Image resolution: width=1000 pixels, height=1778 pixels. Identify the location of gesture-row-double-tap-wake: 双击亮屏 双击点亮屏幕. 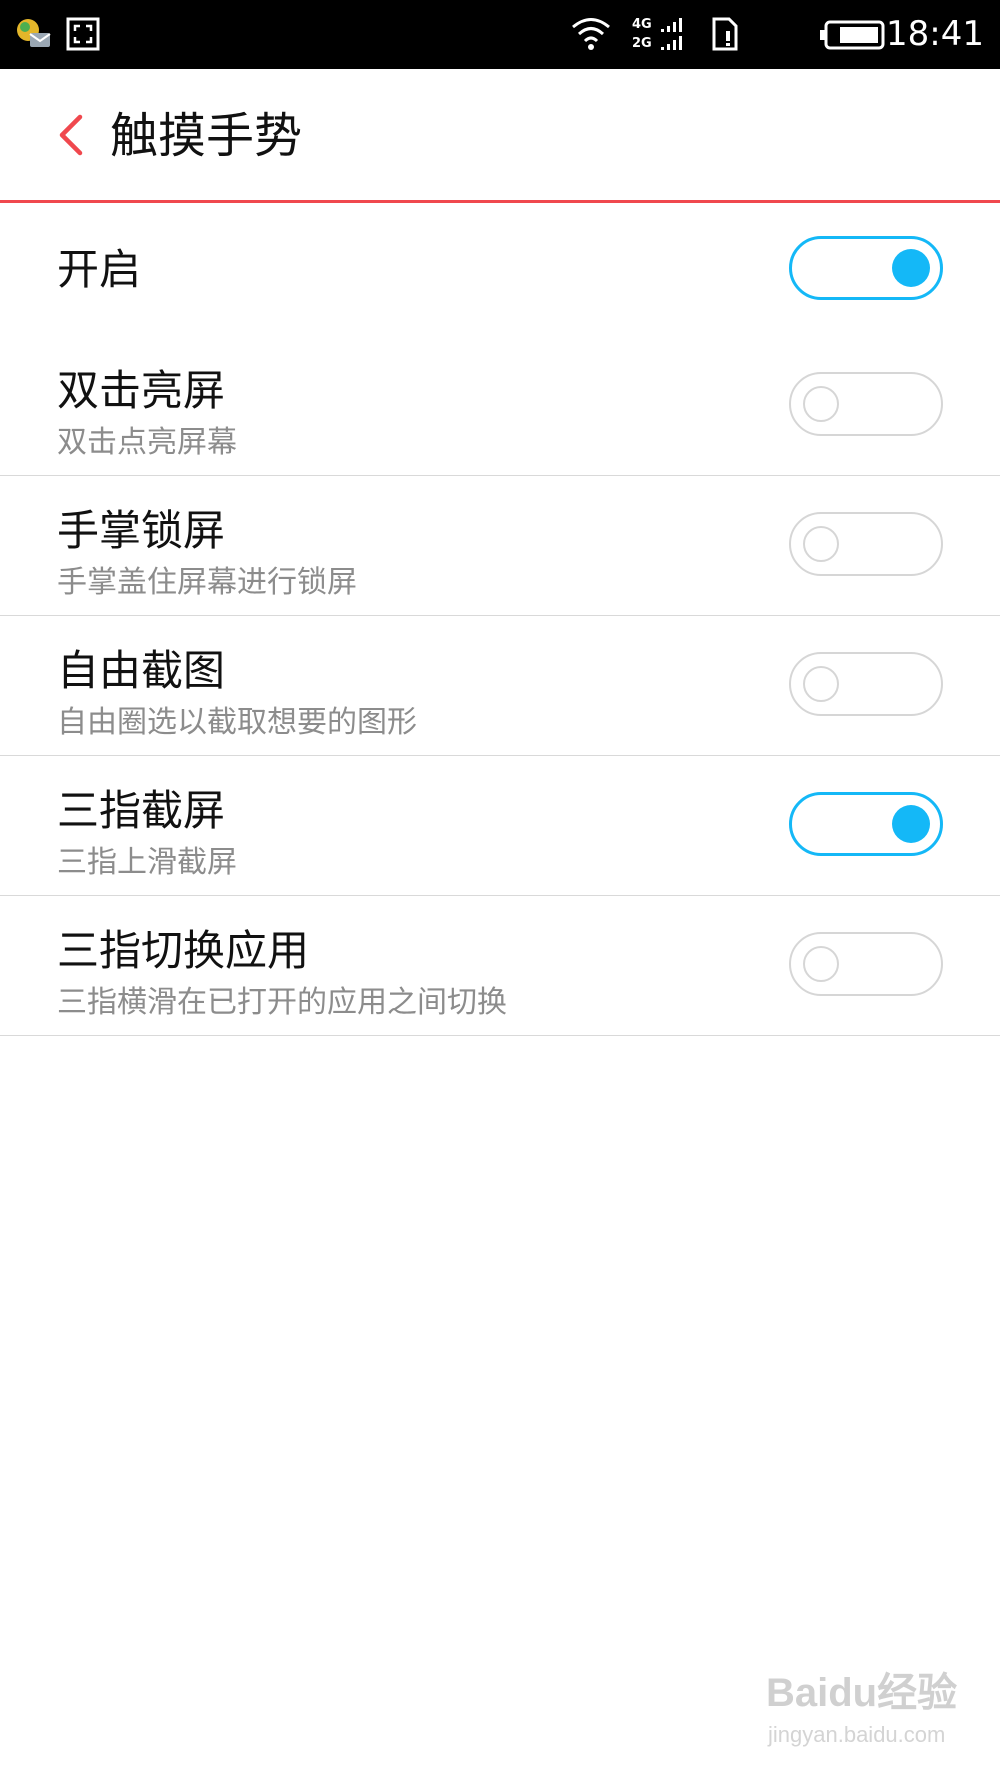
(500, 406).